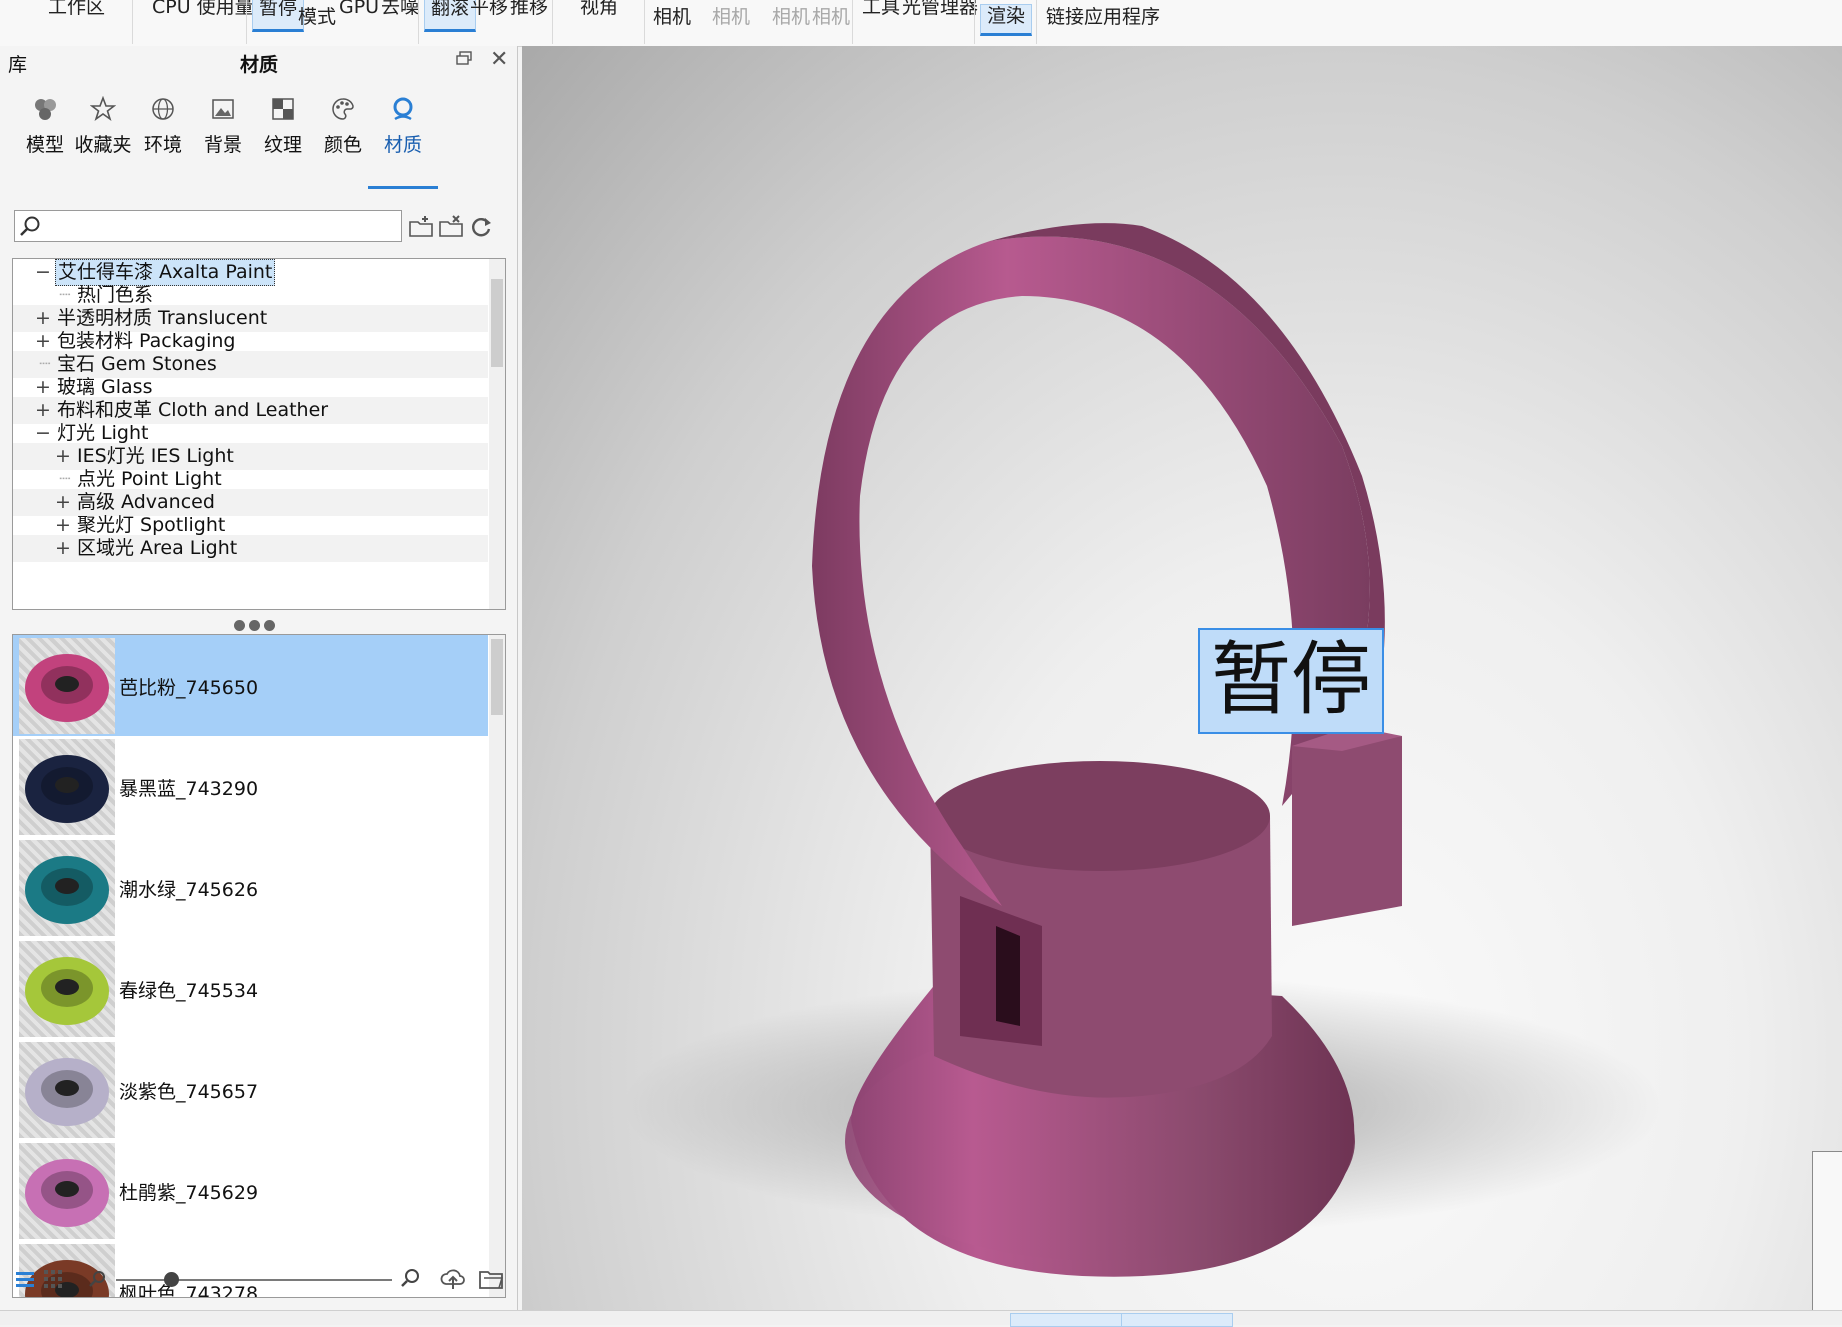 This screenshot has width=1842, height=1327. What do you see at coordinates (259, 65) in the screenshot?
I see `panel-title: 材质` at bounding box center [259, 65].